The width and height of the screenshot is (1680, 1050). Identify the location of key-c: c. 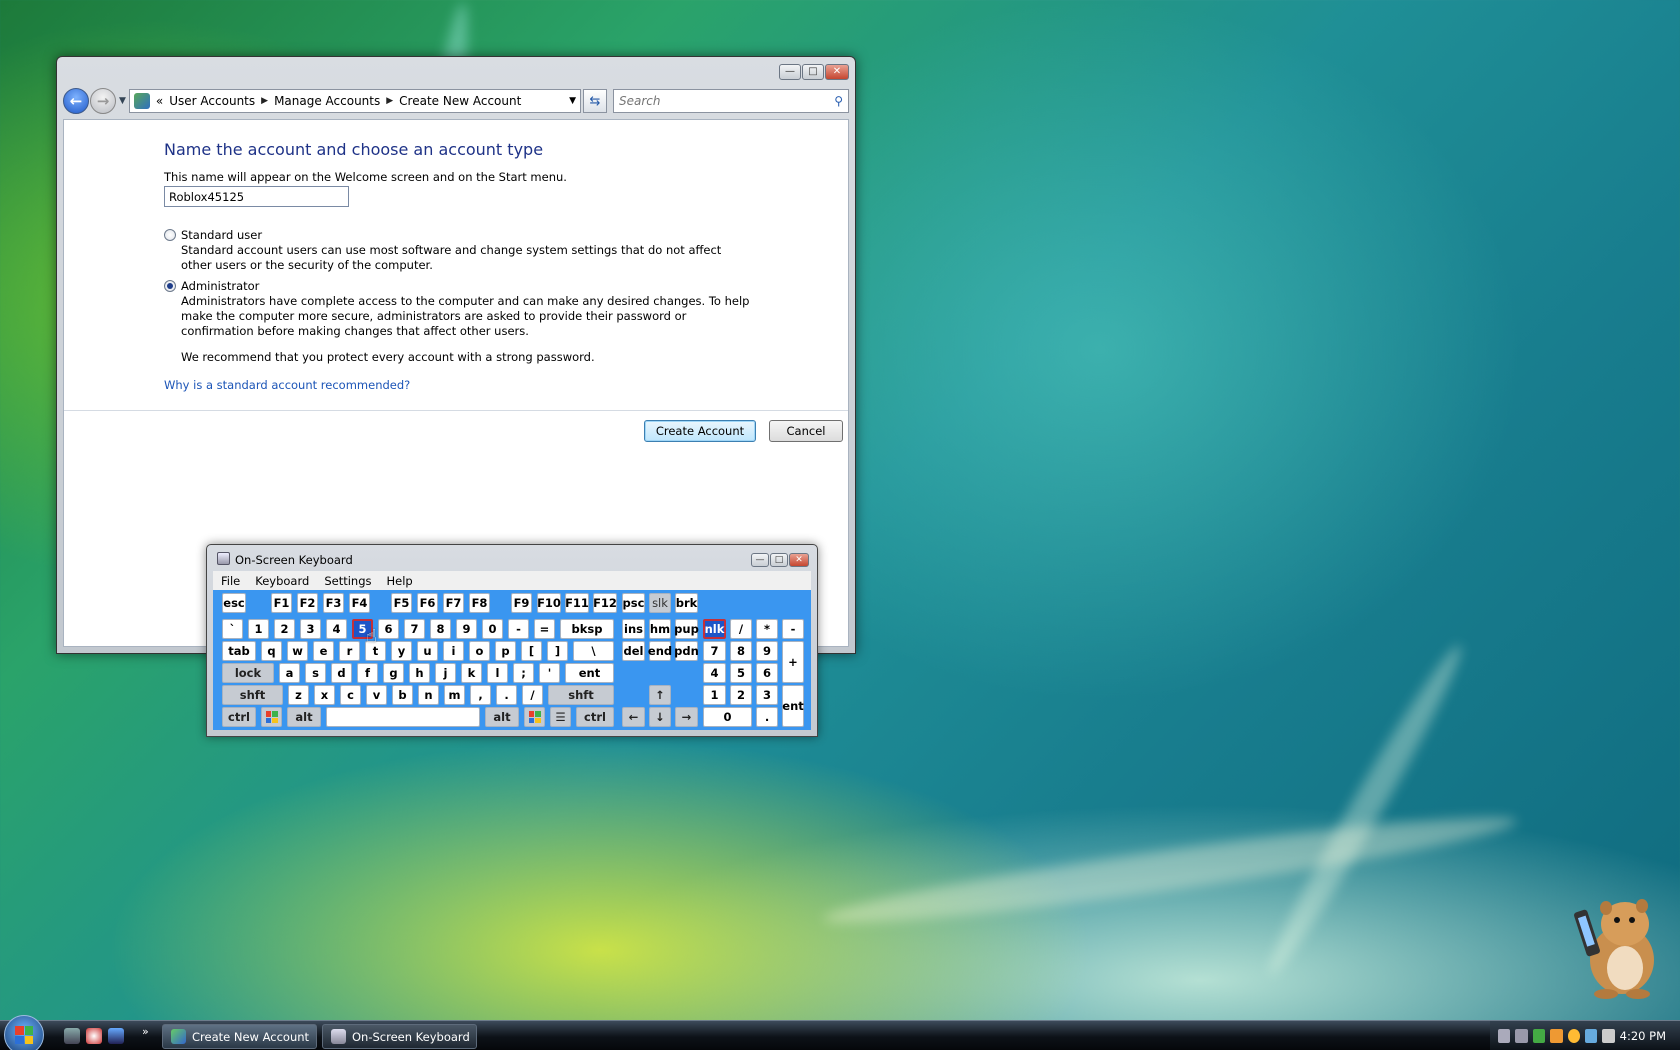
(350, 695).